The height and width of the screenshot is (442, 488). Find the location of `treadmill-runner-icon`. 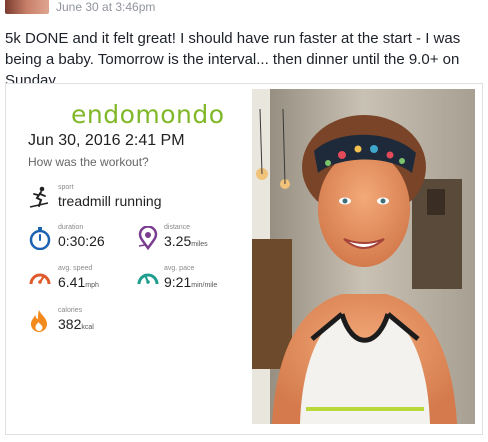

treadmill-runner-icon is located at coordinates (39, 197).